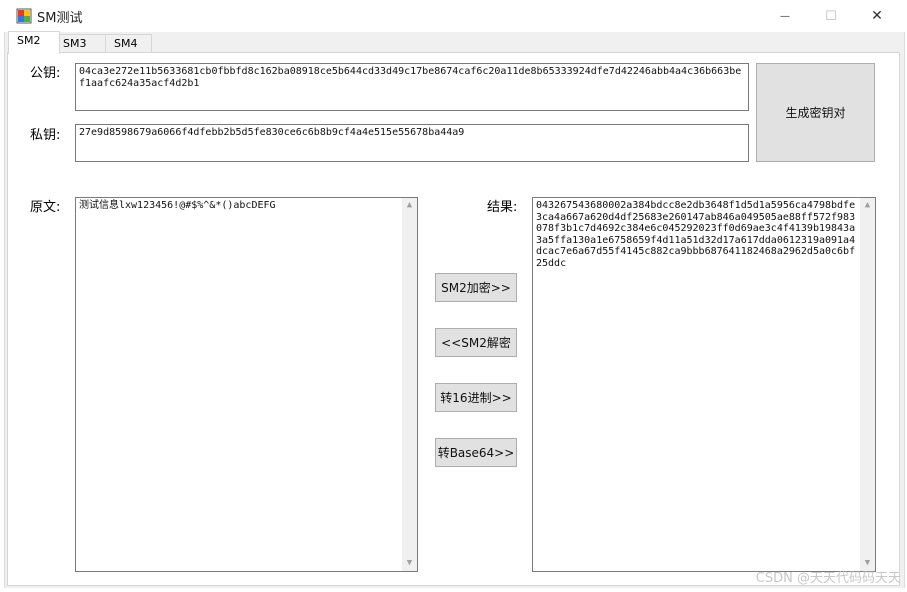  What do you see at coordinates (29, 40) in the screenshot?
I see `tab-label: SM2` at bounding box center [29, 40].